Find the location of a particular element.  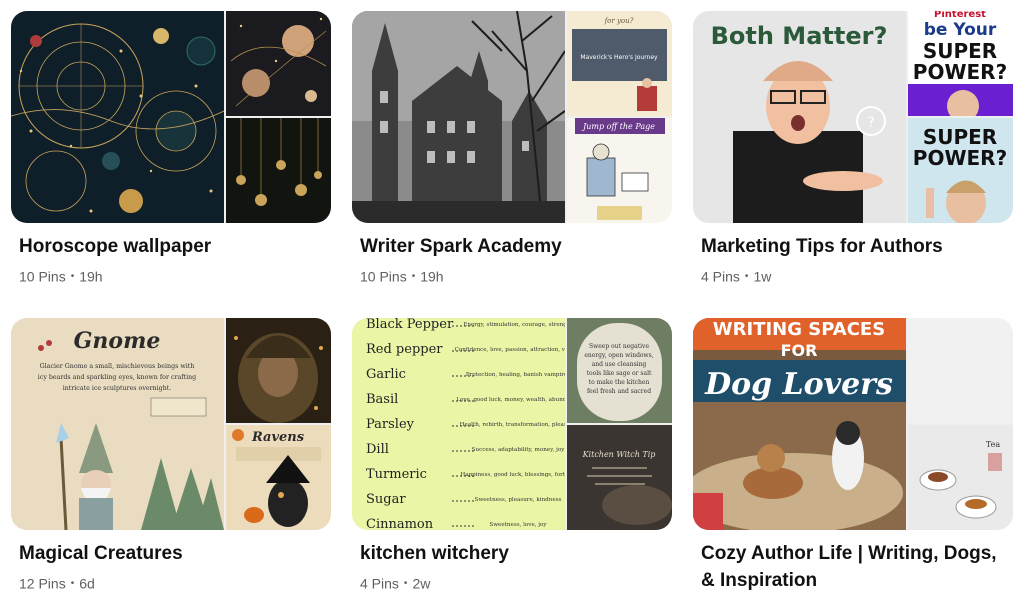

board-title: Horoscope wallpaper is located at coordinates (174, 246).